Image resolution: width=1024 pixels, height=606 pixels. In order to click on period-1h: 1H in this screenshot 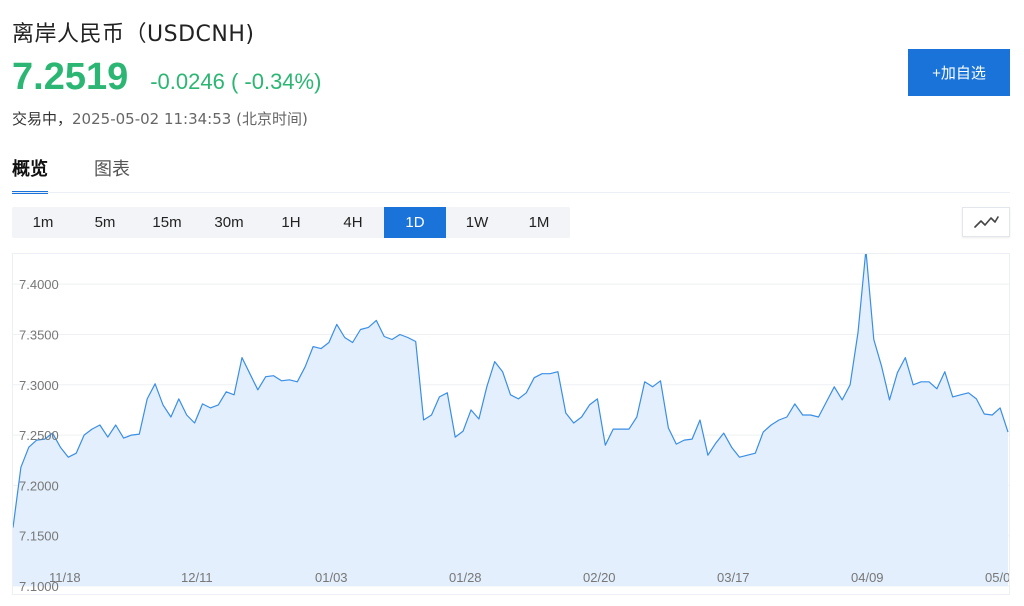, I will do `click(291, 222)`.